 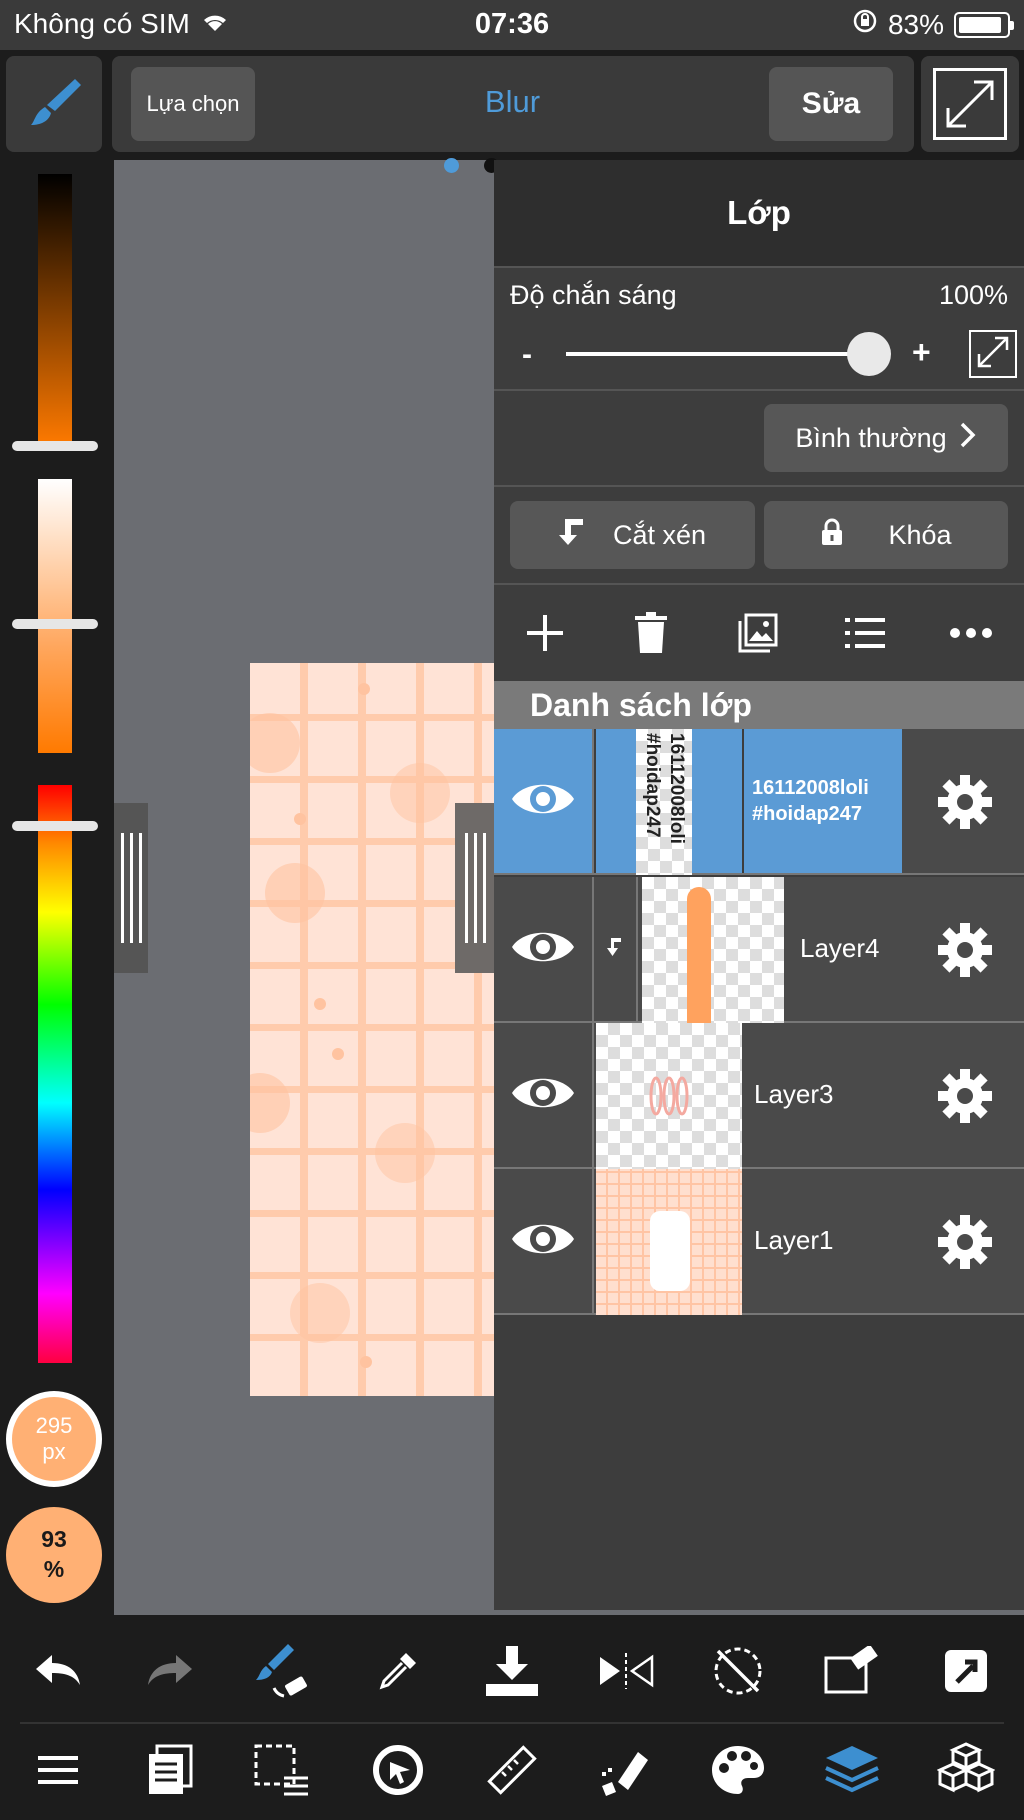 I want to click on share-button, so click(x=966, y=1673).